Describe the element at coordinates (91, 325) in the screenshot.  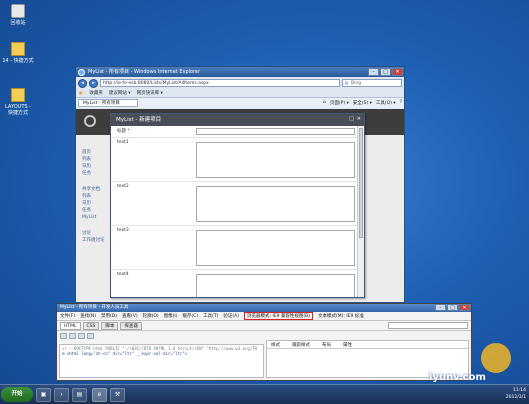
I see `tab-css: CSS` at that location.